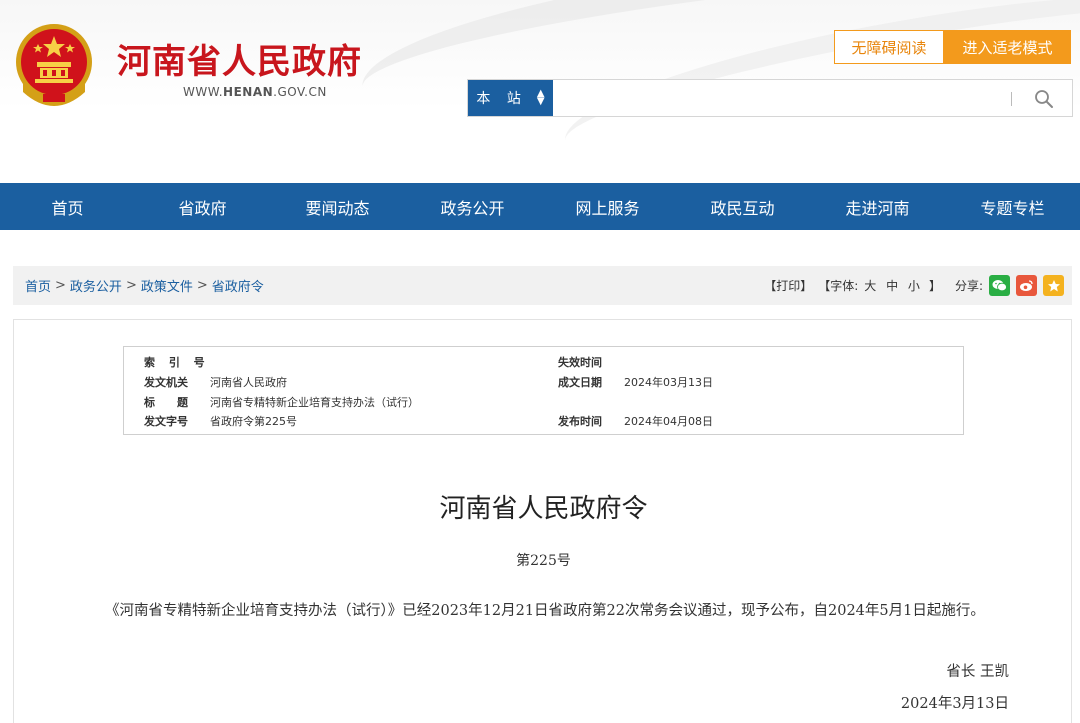  What do you see at coordinates (838, 286) in the screenshot?
I see `font-size-label: 【字体:` at bounding box center [838, 286].